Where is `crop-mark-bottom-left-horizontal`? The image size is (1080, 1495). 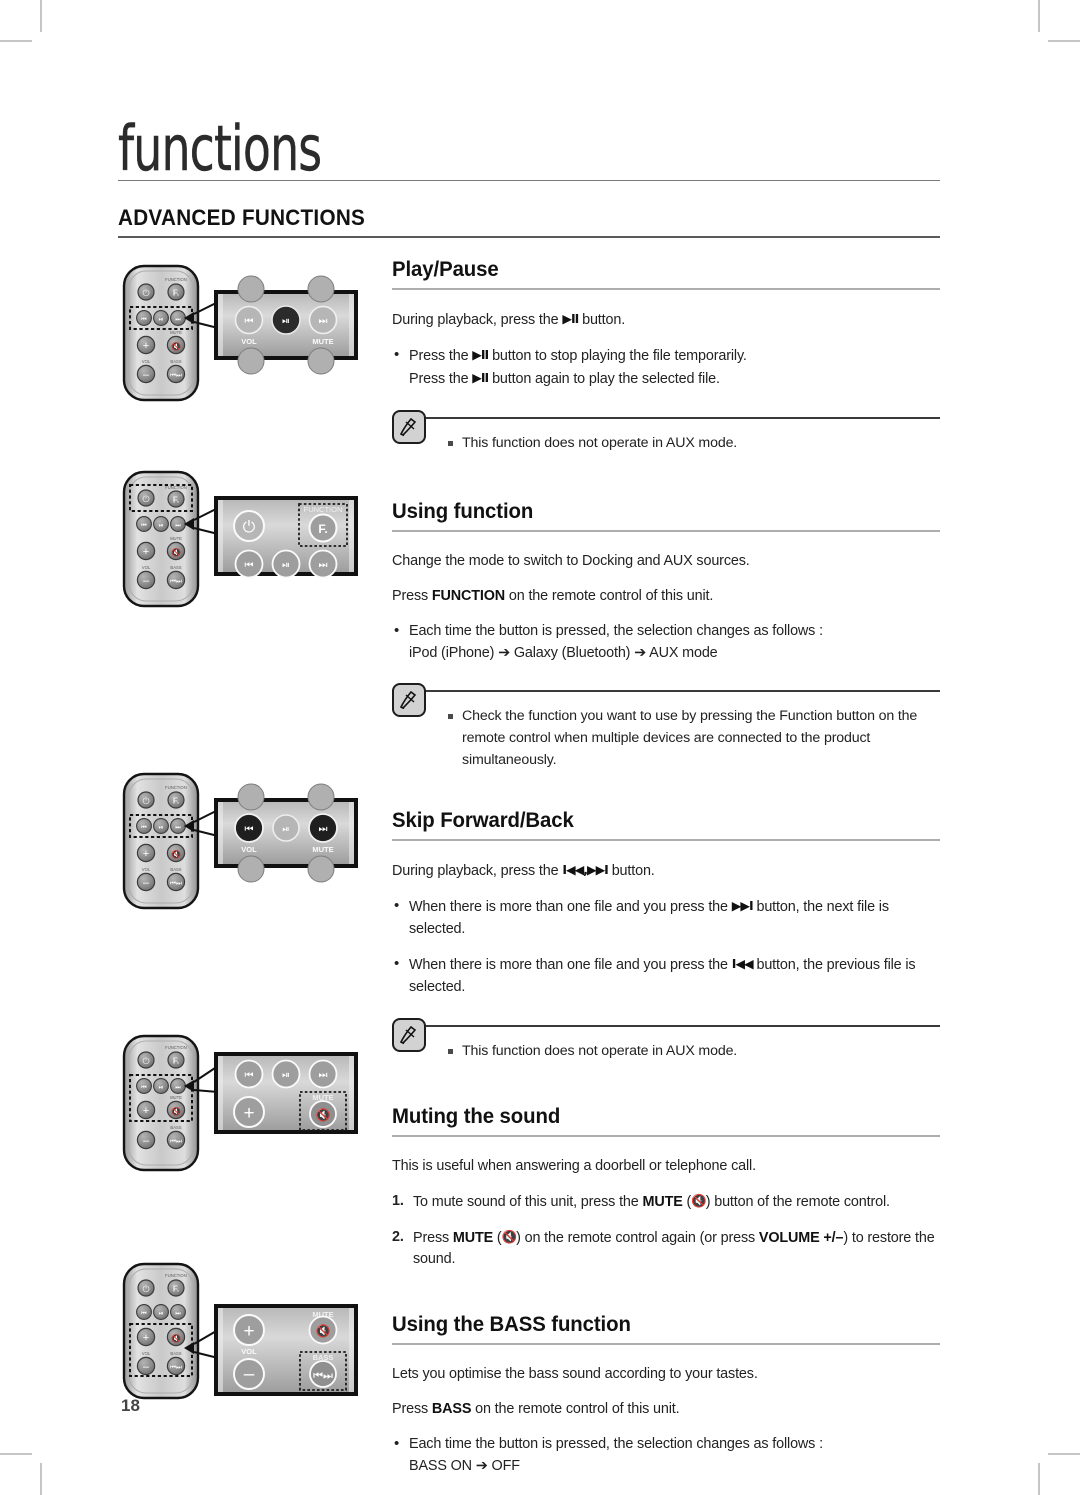
crop-mark-bottom-left-horizontal is located at coordinates (16, 1454).